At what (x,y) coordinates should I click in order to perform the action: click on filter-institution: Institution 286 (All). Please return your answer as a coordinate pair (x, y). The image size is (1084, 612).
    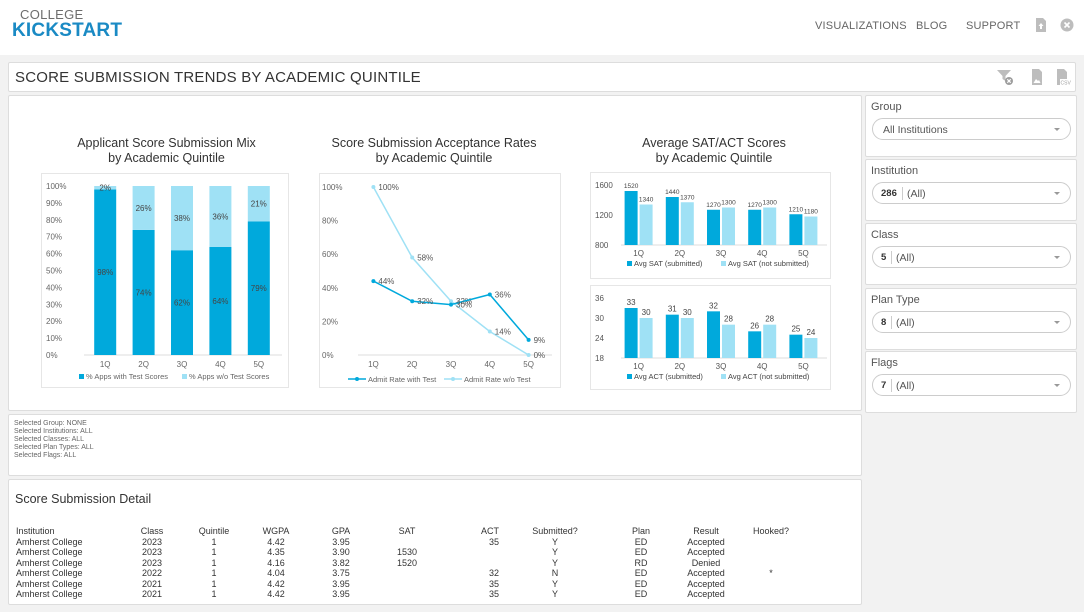
    Looking at the image, I should click on (971, 190).